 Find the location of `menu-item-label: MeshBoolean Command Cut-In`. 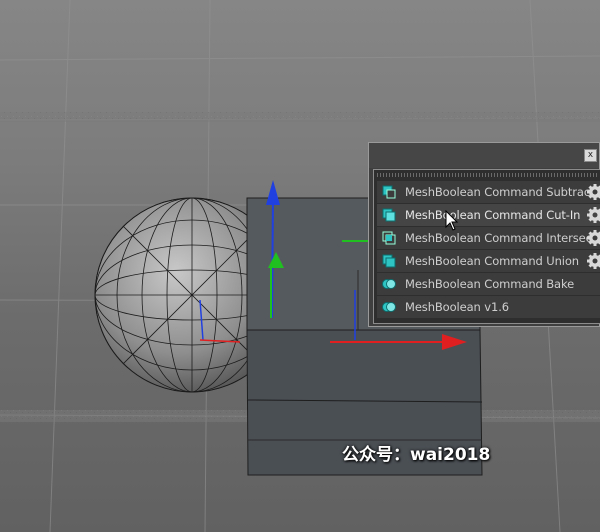

menu-item-label: MeshBoolean Command Cut-In is located at coordinates (493, 215).